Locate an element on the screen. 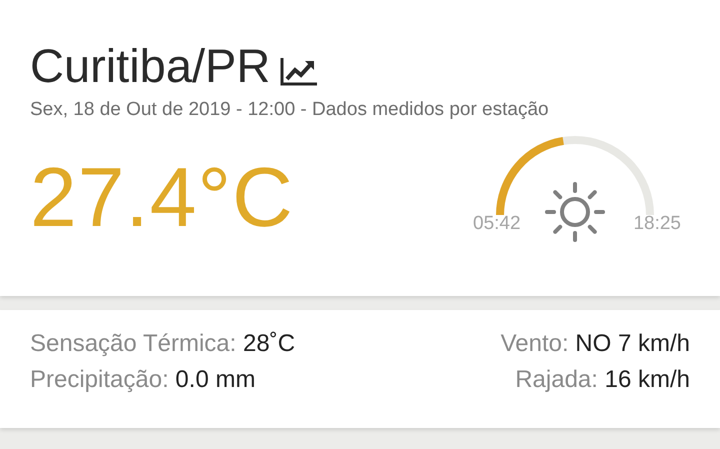 The image size is (720, 449). weather-detail: Precipitação: 0.0 mm is located at coordinates (143, 380).